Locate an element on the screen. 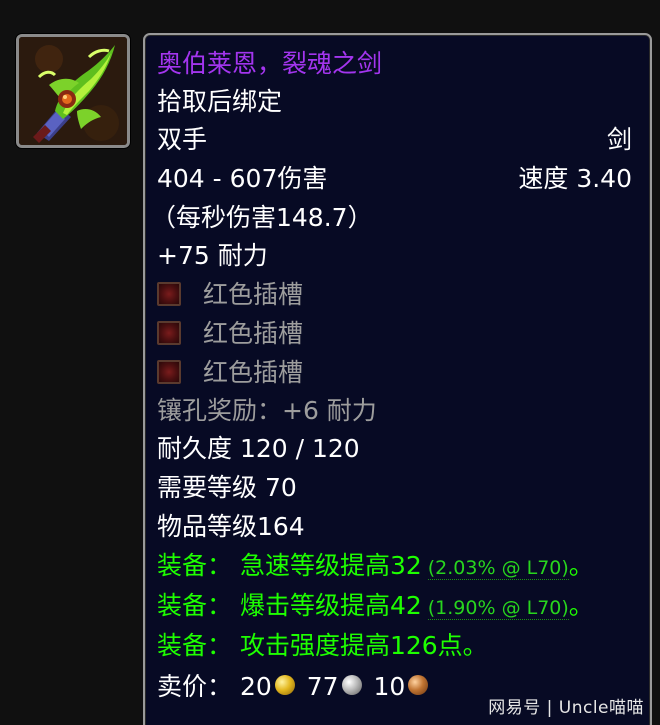 This screenshot has width=660, height=725. copper-coin-icon is located at coordinates (418, 685).